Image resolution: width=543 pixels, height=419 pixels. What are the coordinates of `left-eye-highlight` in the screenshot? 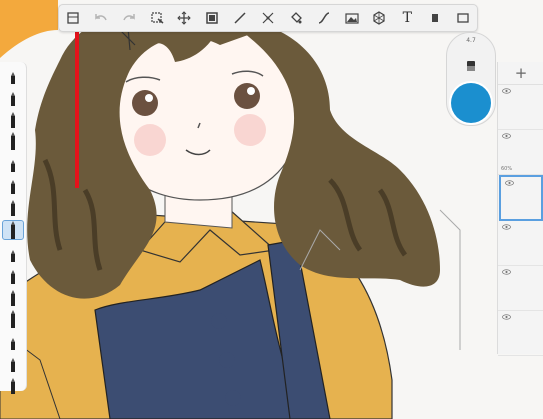 It's located at (149, 98).